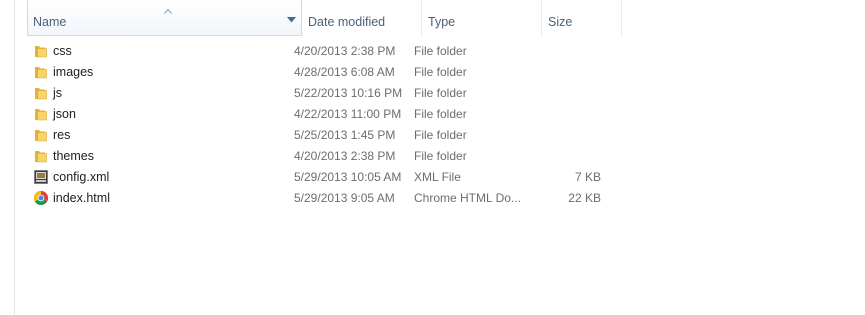  What do you see at coordinates (560, 22) in the screenshot?
I see `column-header-size-label: Size` at bounding box center [560, 22].